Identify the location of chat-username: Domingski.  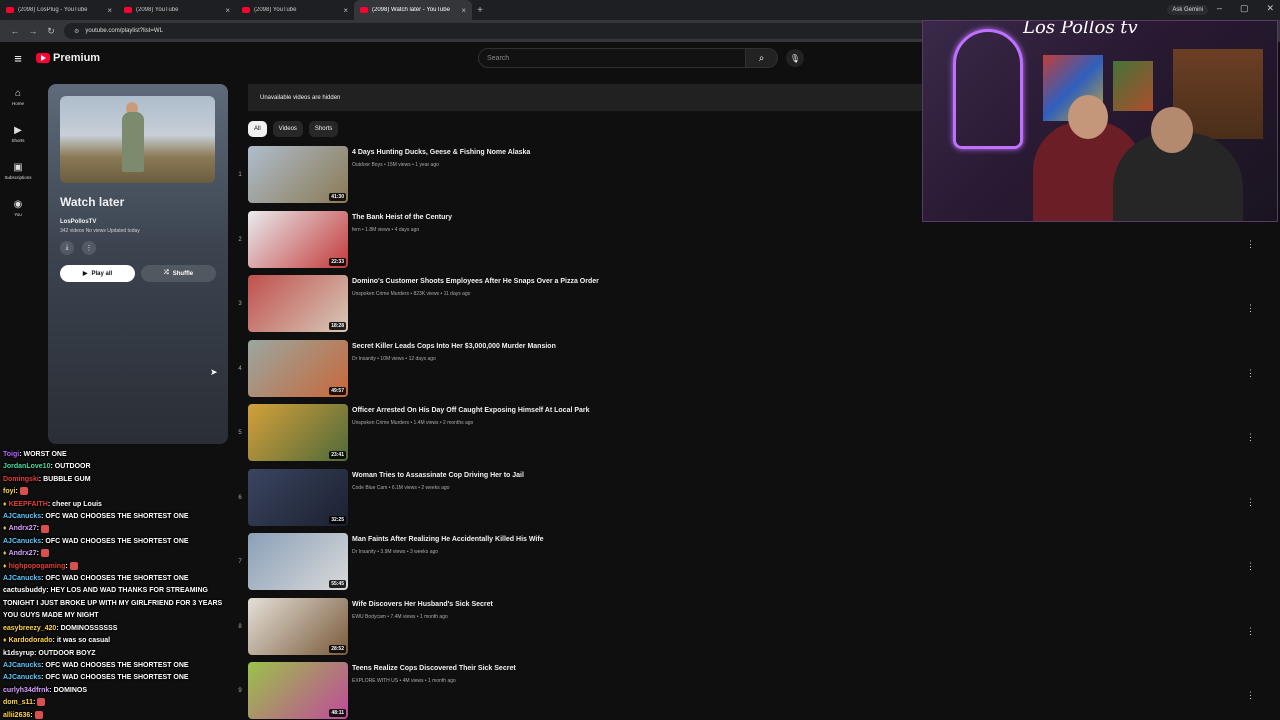
(21, 479).